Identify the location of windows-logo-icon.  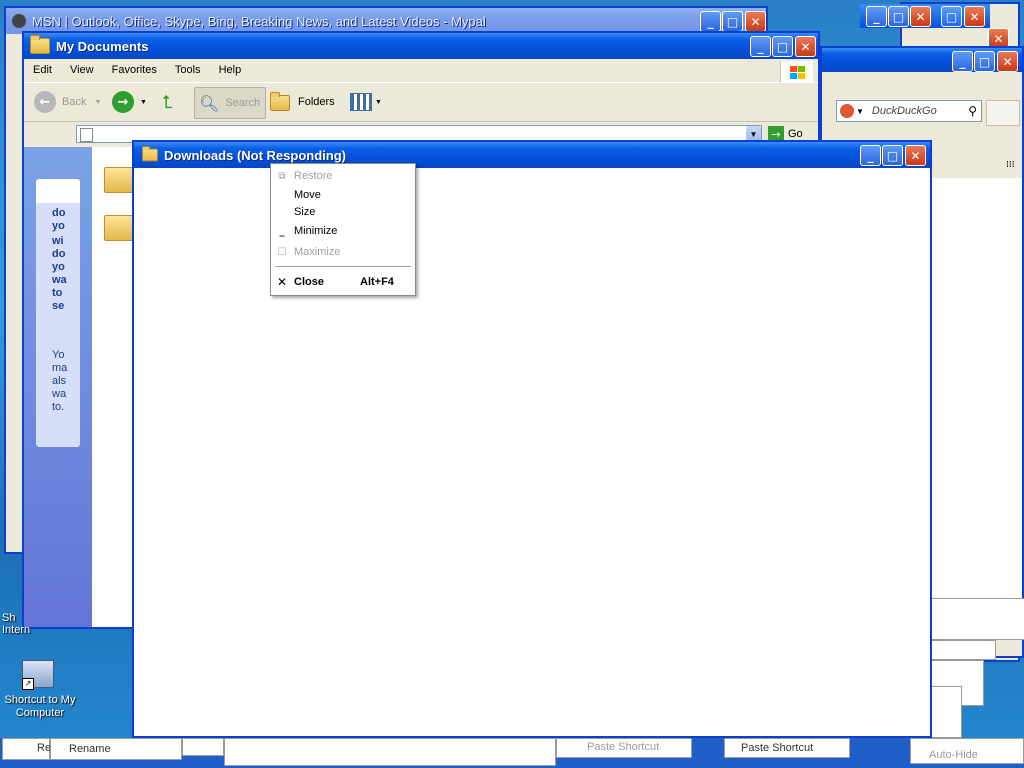
(796, 72).